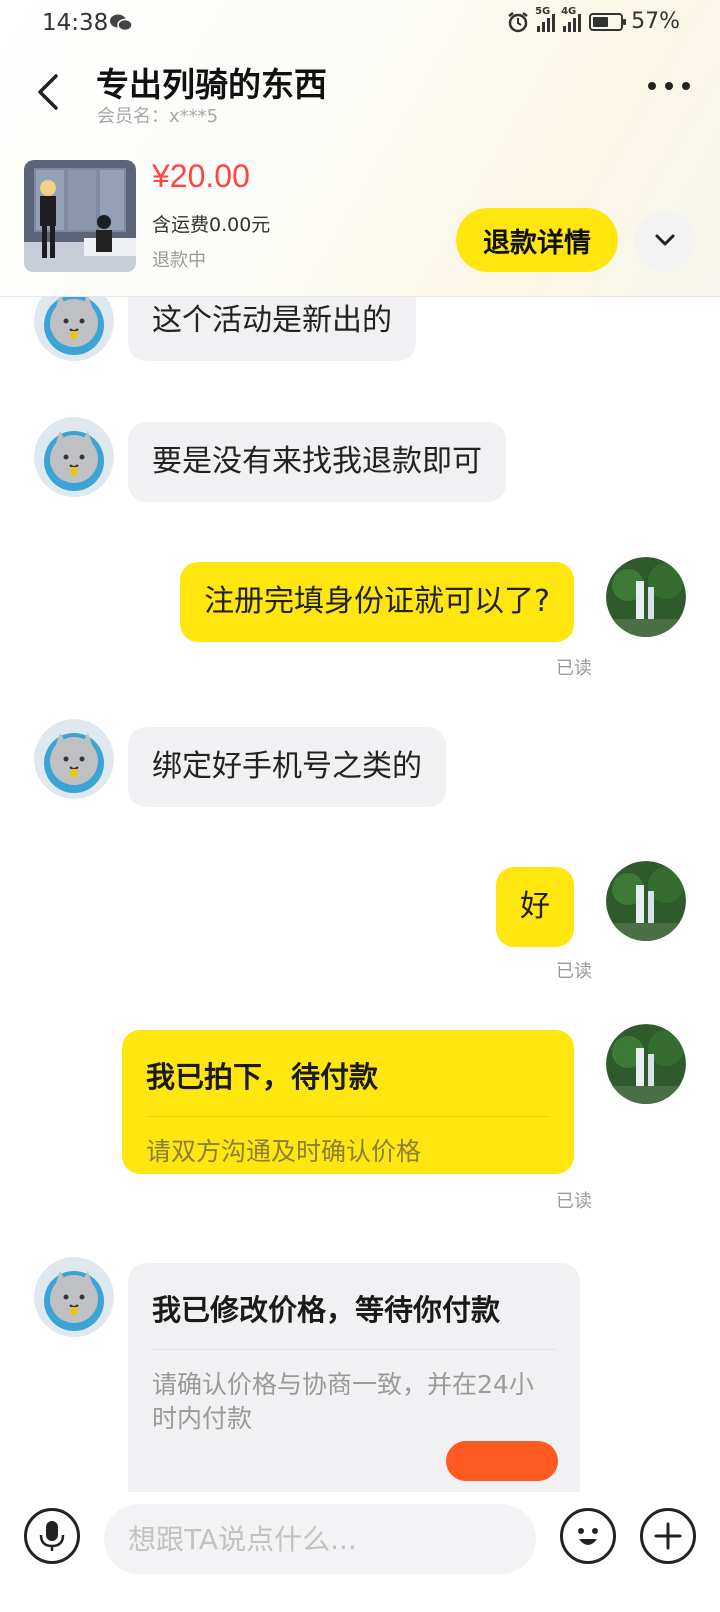 This screenshot has width=720, height=1612. What do you see at coordinates (262, 1077) in the screenshot?
I see `order-card-title: 我已拍下，待付款` at bounding box center [262, 1077].